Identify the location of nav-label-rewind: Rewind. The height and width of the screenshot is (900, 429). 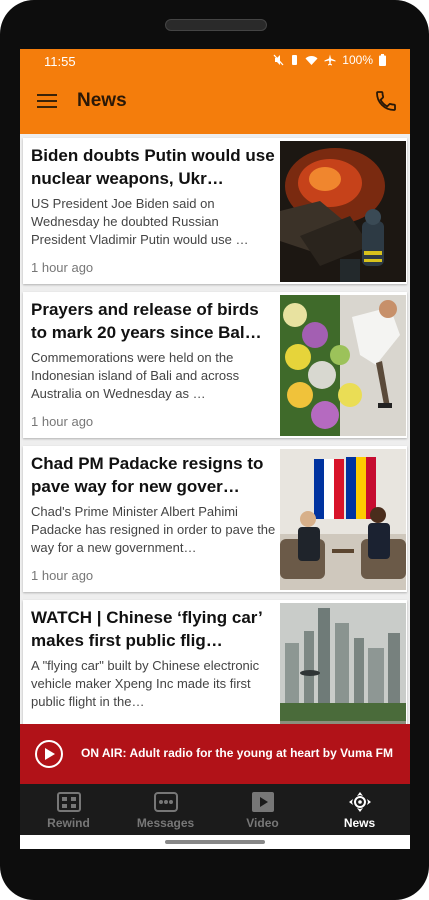
(68, 823).